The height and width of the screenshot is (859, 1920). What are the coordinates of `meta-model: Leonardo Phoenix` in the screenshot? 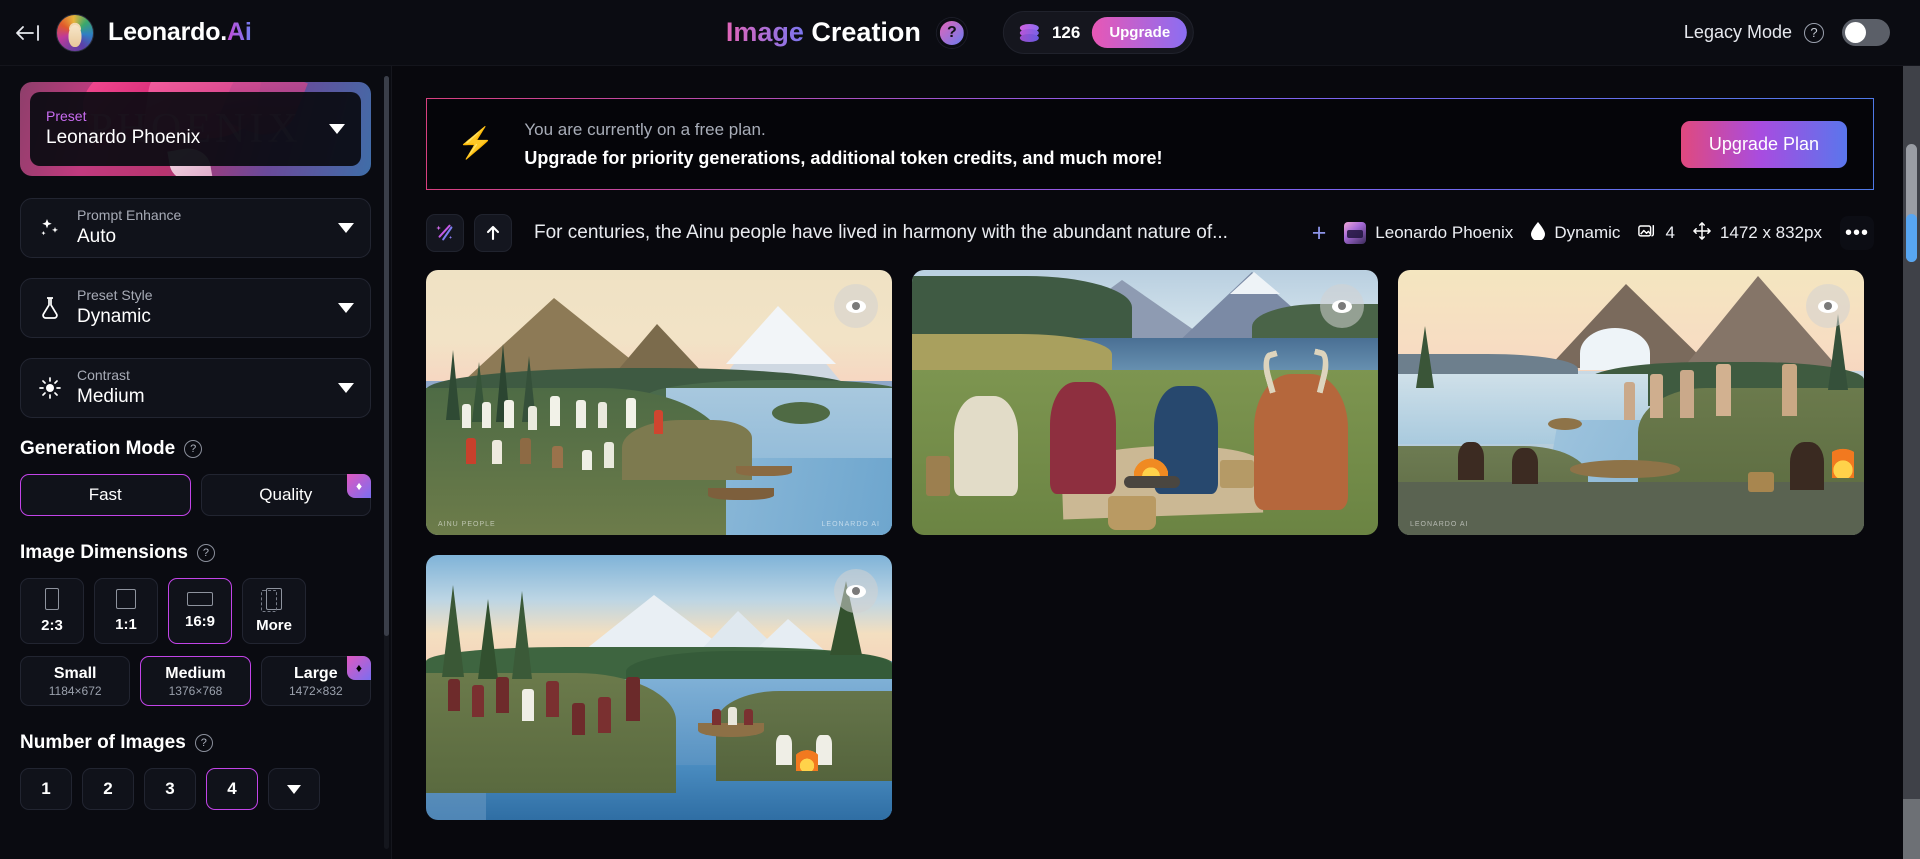 It's located at (1428, 233).